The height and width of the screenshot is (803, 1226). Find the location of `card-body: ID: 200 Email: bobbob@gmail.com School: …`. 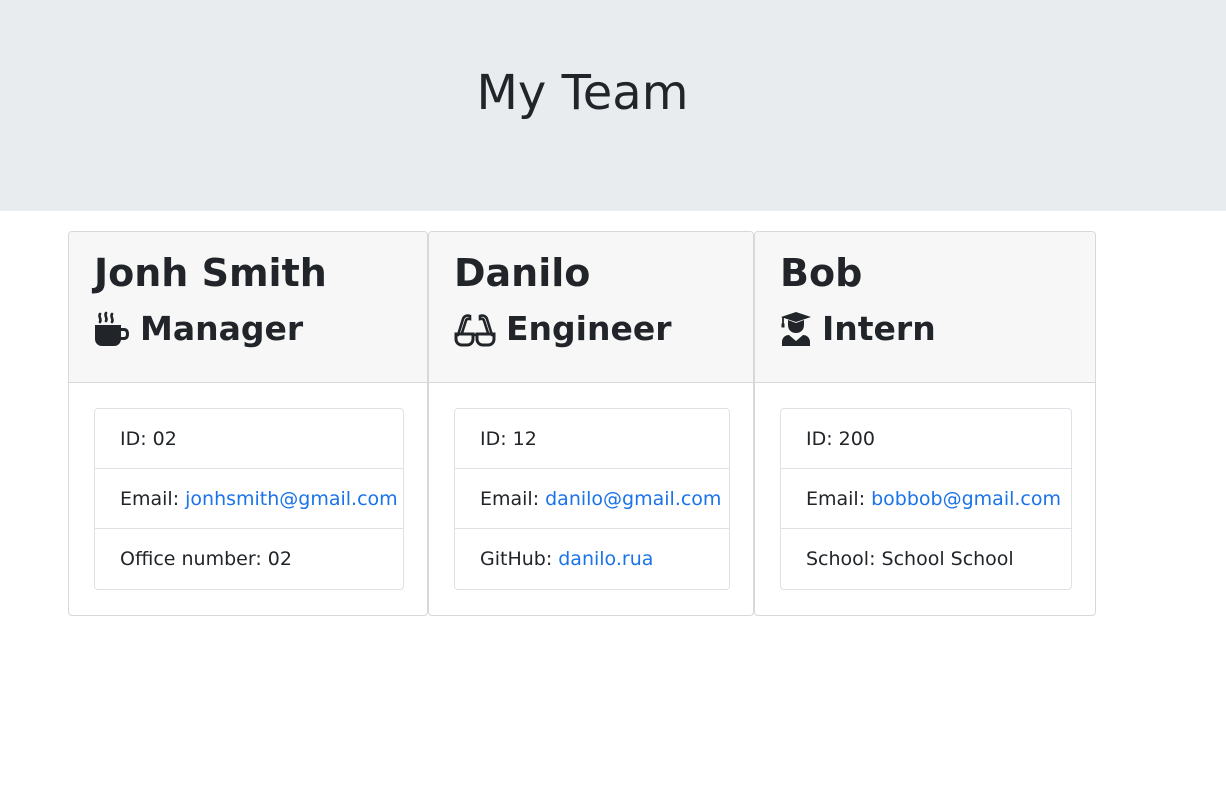

card-body: ID: 200 Email: bobbob@gmail.com School: … is located at coordinates (925, 499).